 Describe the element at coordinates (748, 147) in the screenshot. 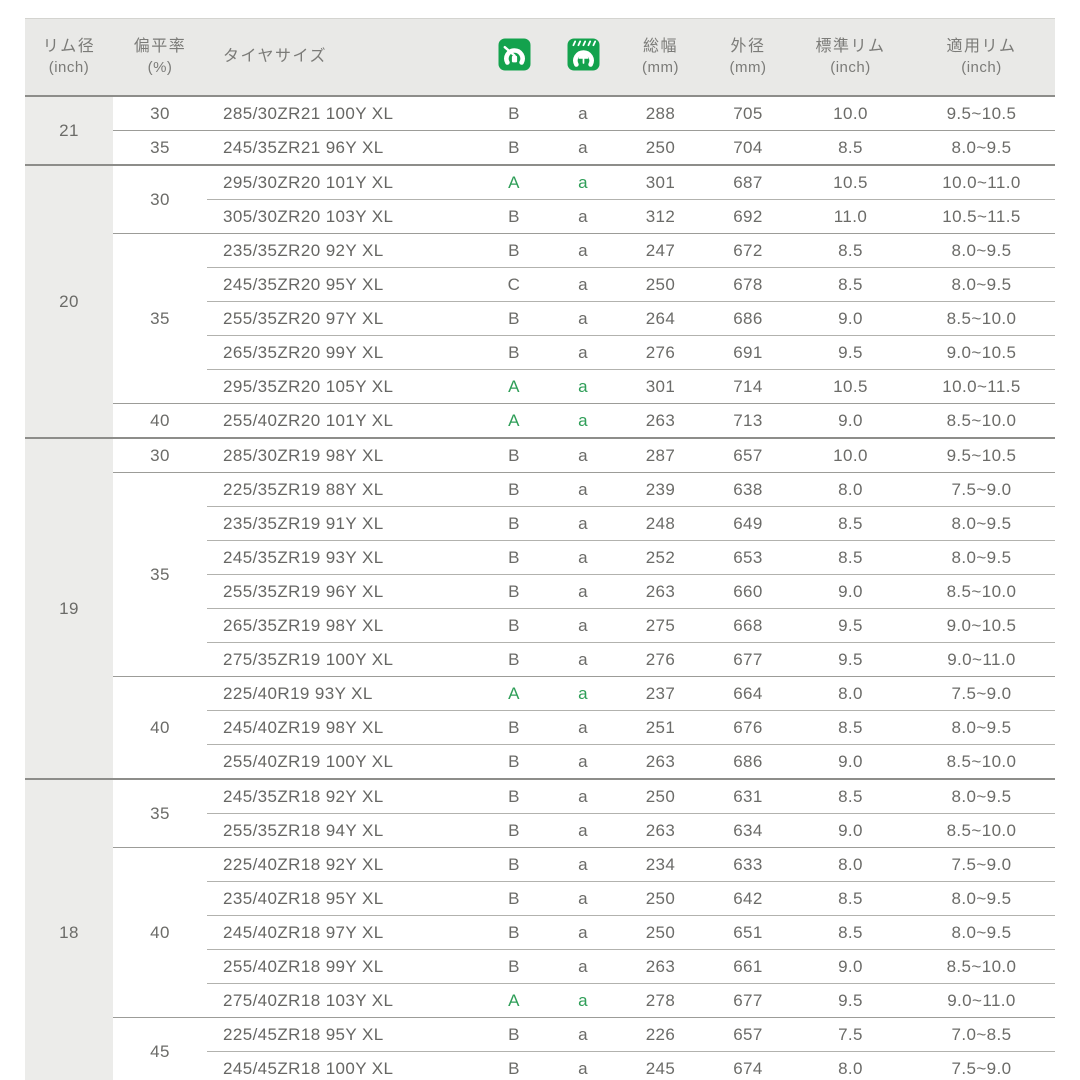

I see `outer-diameter-cell: 704` at that location.